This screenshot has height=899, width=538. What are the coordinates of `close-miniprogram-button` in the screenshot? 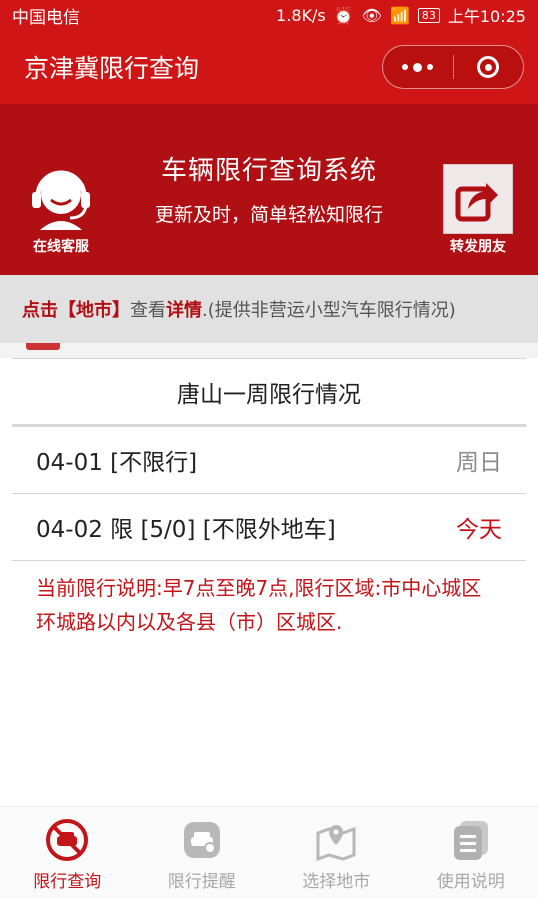 It's located at (489, 67).